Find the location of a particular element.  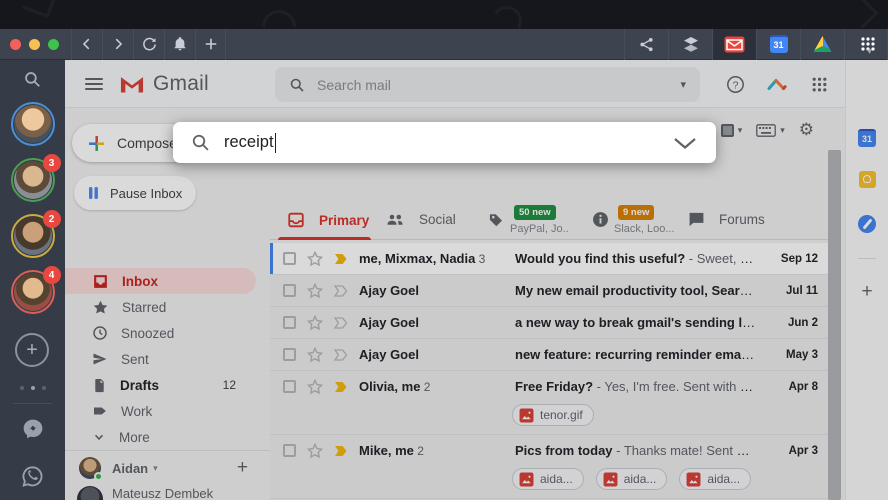

messenger-app-button is located at coordinates (32, 429).